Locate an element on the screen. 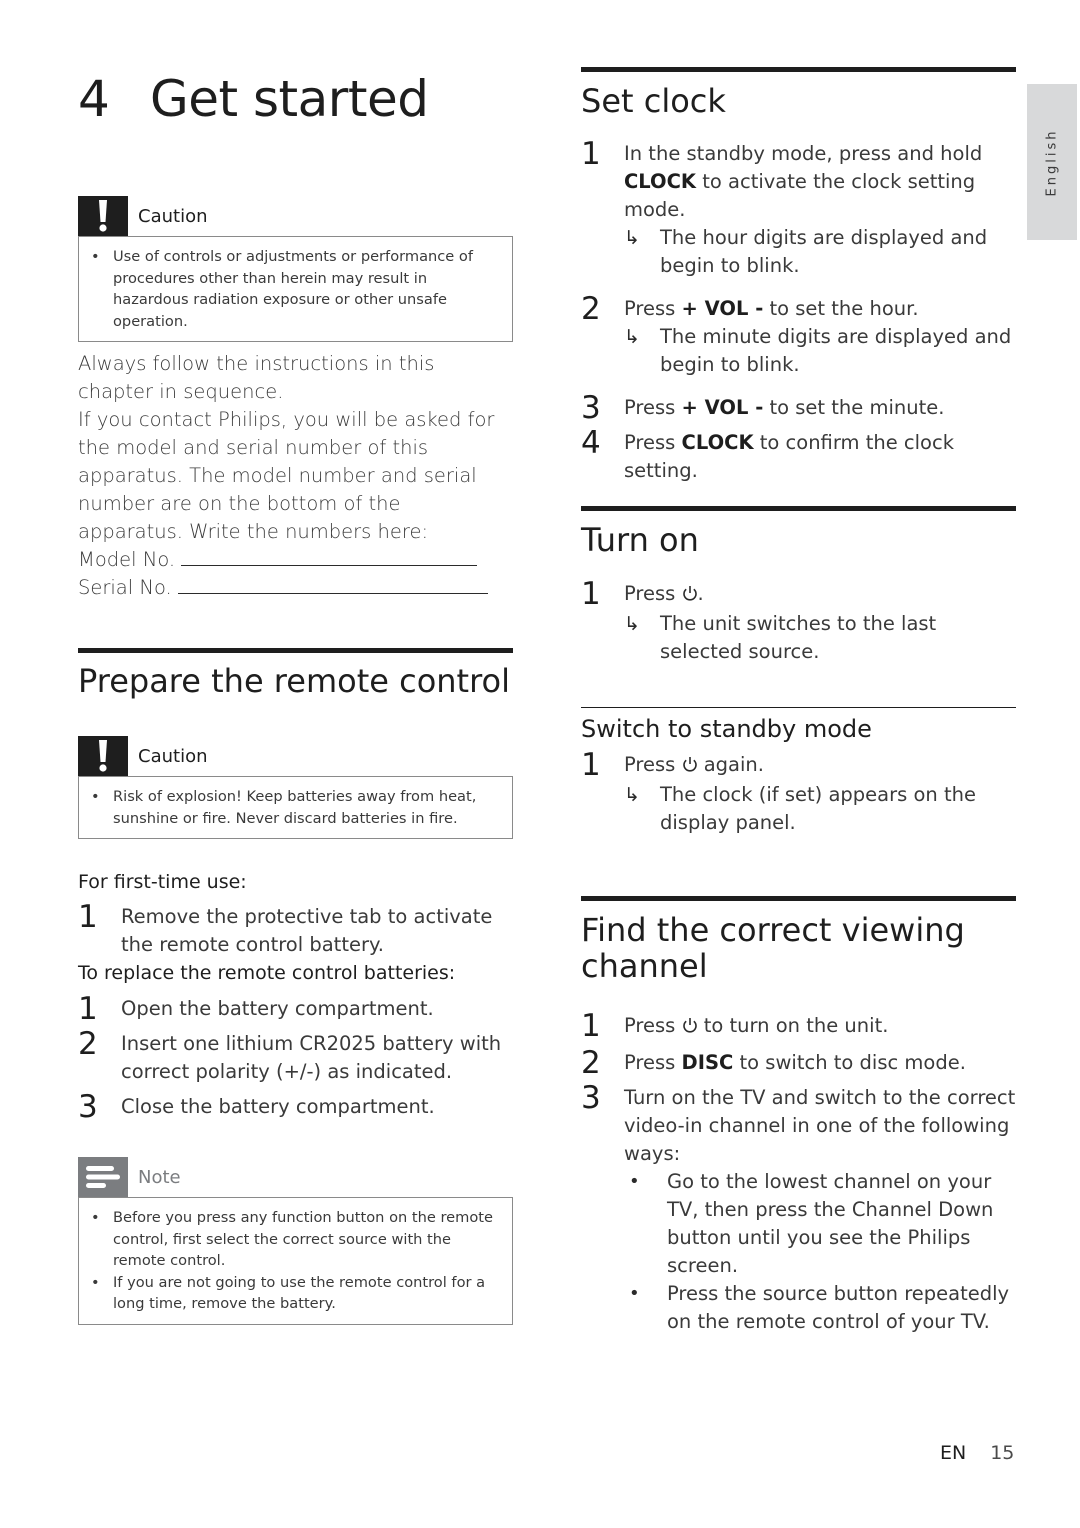 The width and height of the screenshot is (1080, 1528). chapter-number: 4 is located at coordinates (94, 99).